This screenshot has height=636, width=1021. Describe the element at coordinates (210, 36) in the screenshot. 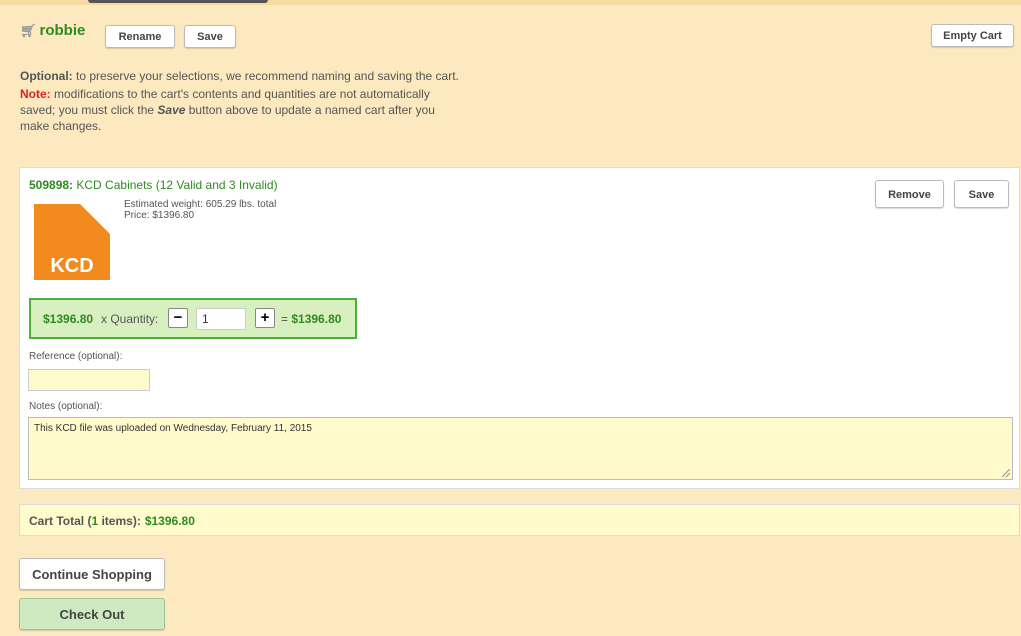

I see `save-cart-button: Save` at that location.